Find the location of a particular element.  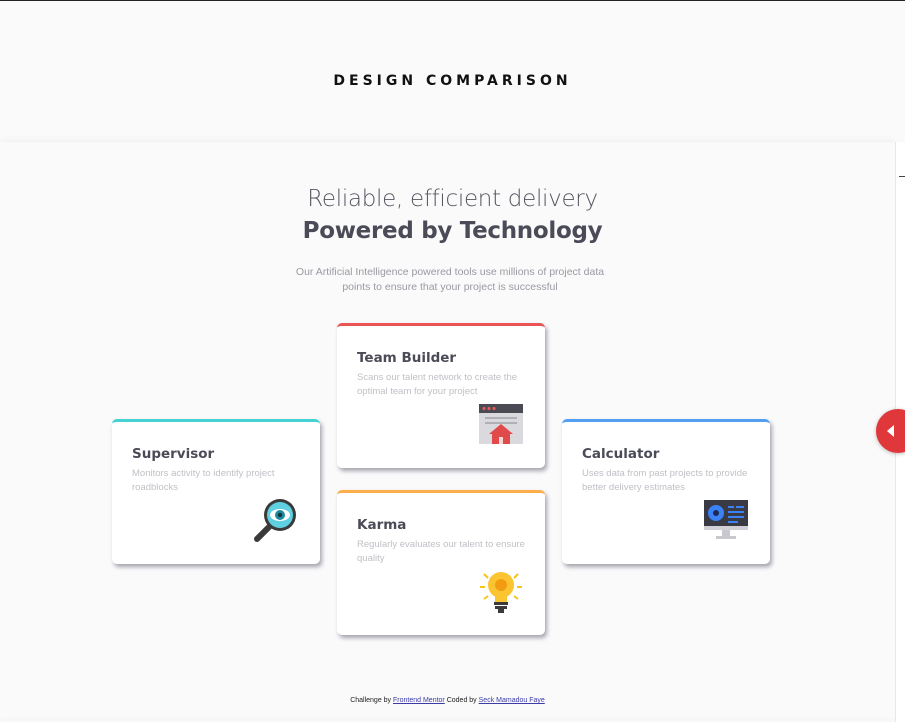

team-builder-icon is located at coordinates (501, 424).